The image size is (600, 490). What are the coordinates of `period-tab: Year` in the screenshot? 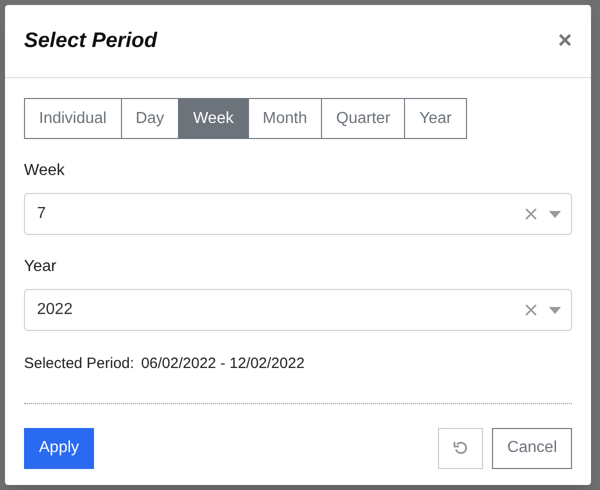 It's located at (436, 118).